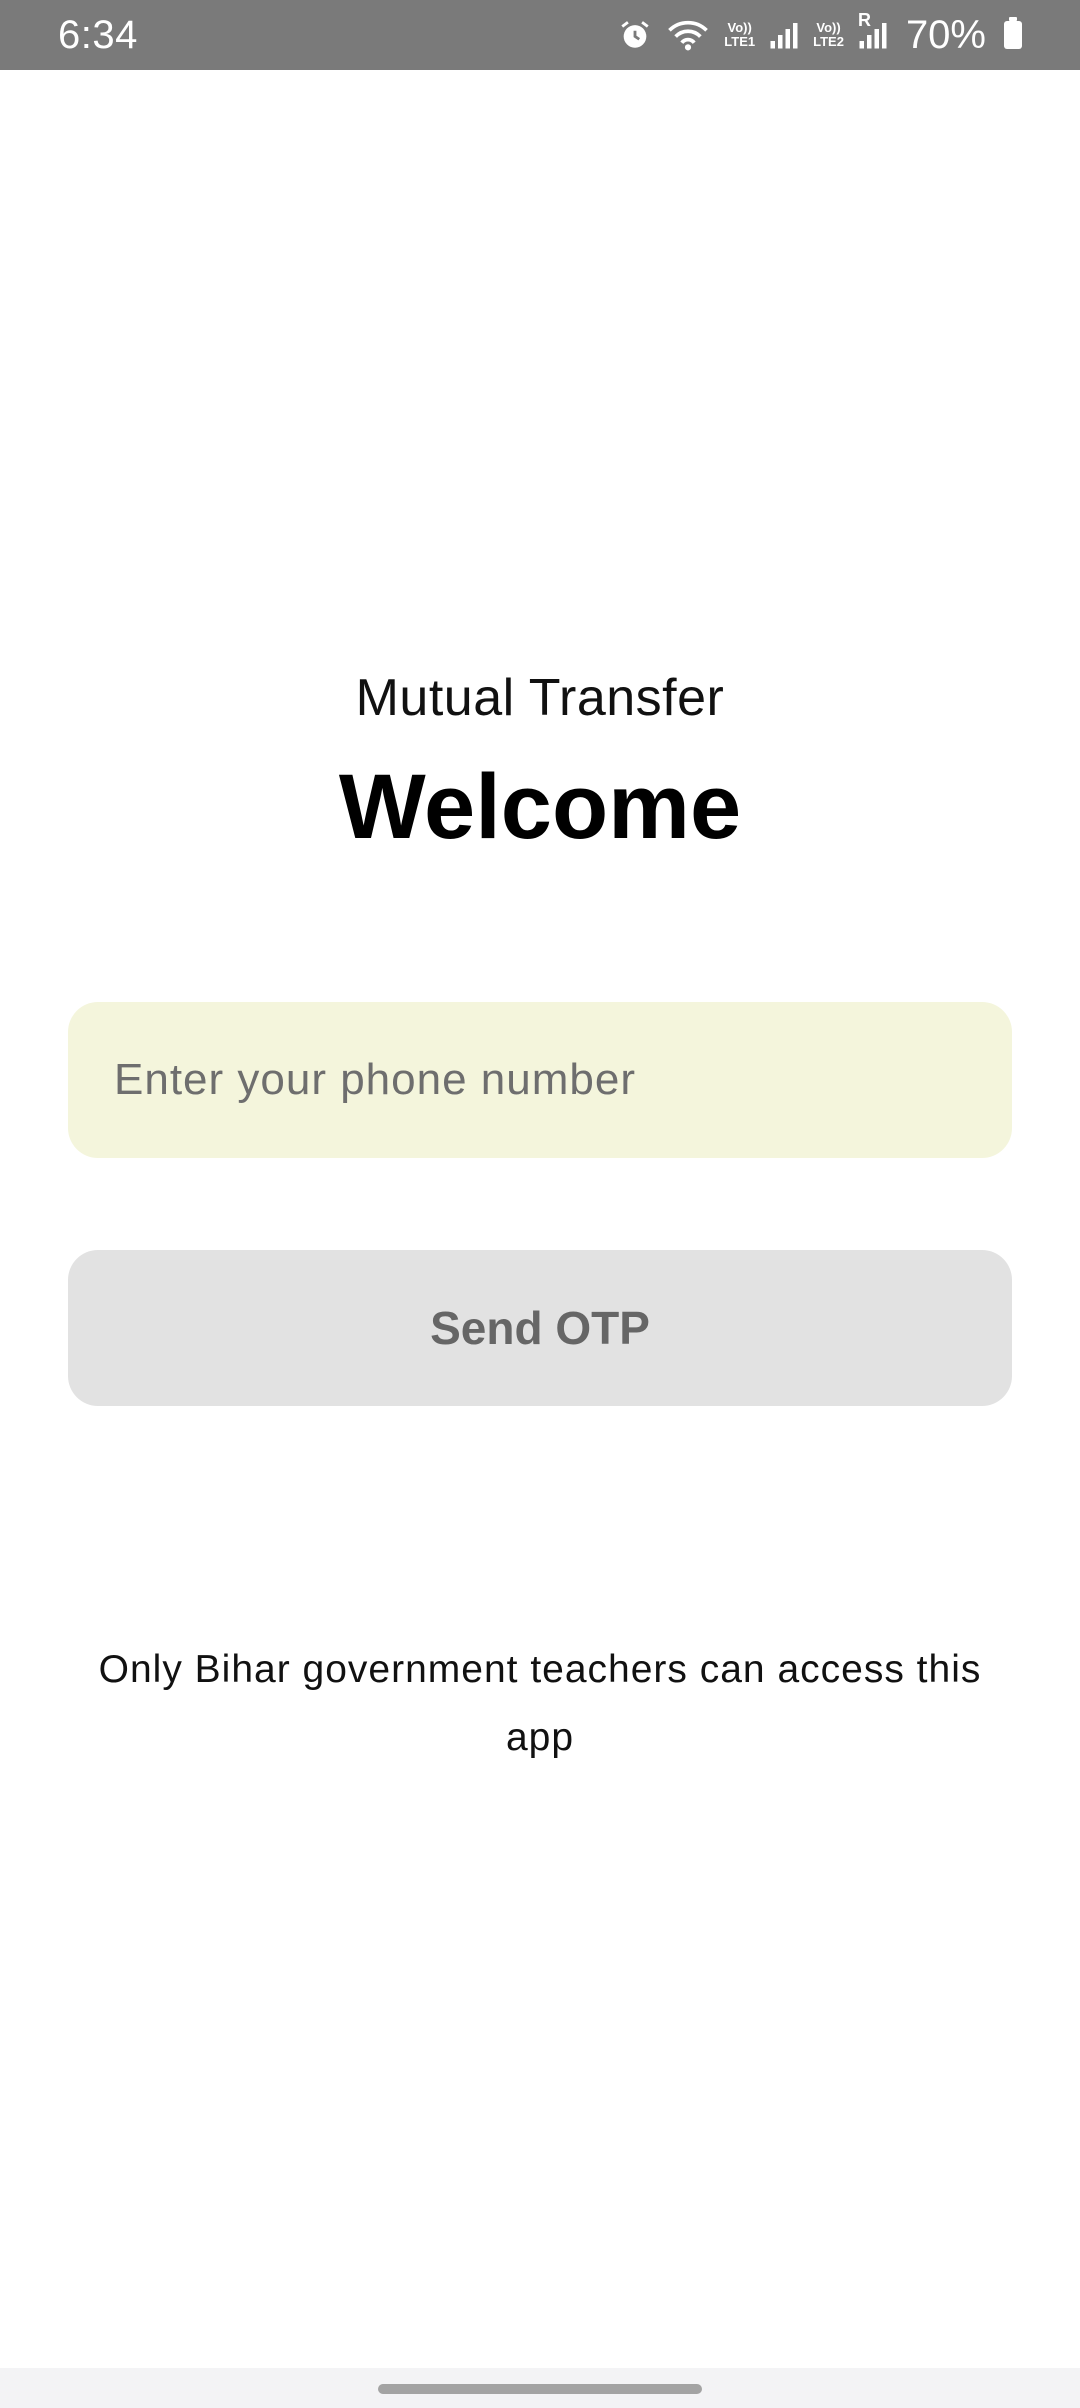 Image resolution: width=1080 pixels, height=2408 pixels. What do you see at coordinates (540, 807) in the screenshot?
I see `welcome-heading: Welcome` at bounding box center [540, 807].